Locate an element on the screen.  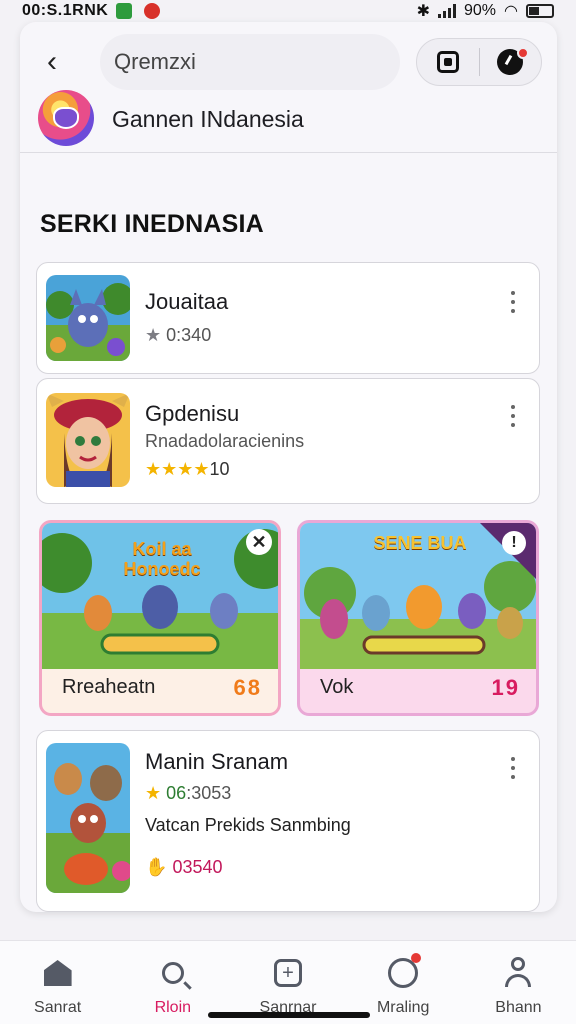
nav-label: Mraling is located at coordinates (403, 1007).